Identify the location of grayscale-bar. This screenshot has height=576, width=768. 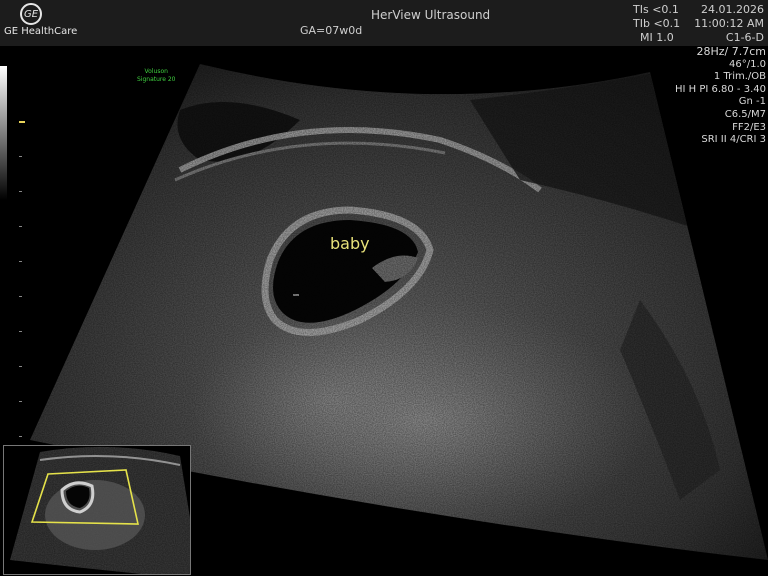
(3, 133).